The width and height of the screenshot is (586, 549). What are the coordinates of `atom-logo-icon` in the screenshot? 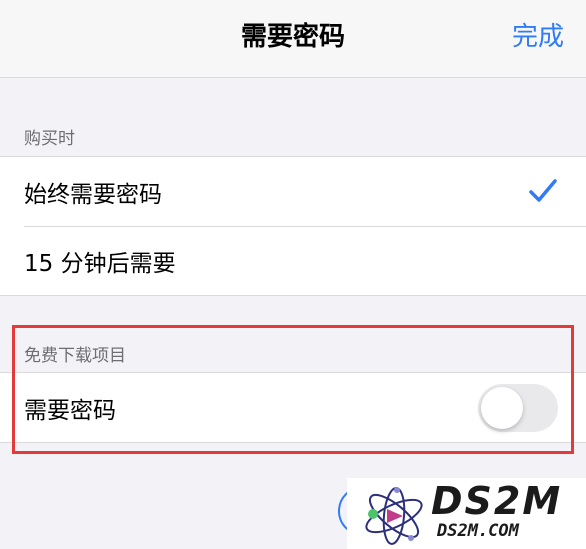 It's located at (394, 516).